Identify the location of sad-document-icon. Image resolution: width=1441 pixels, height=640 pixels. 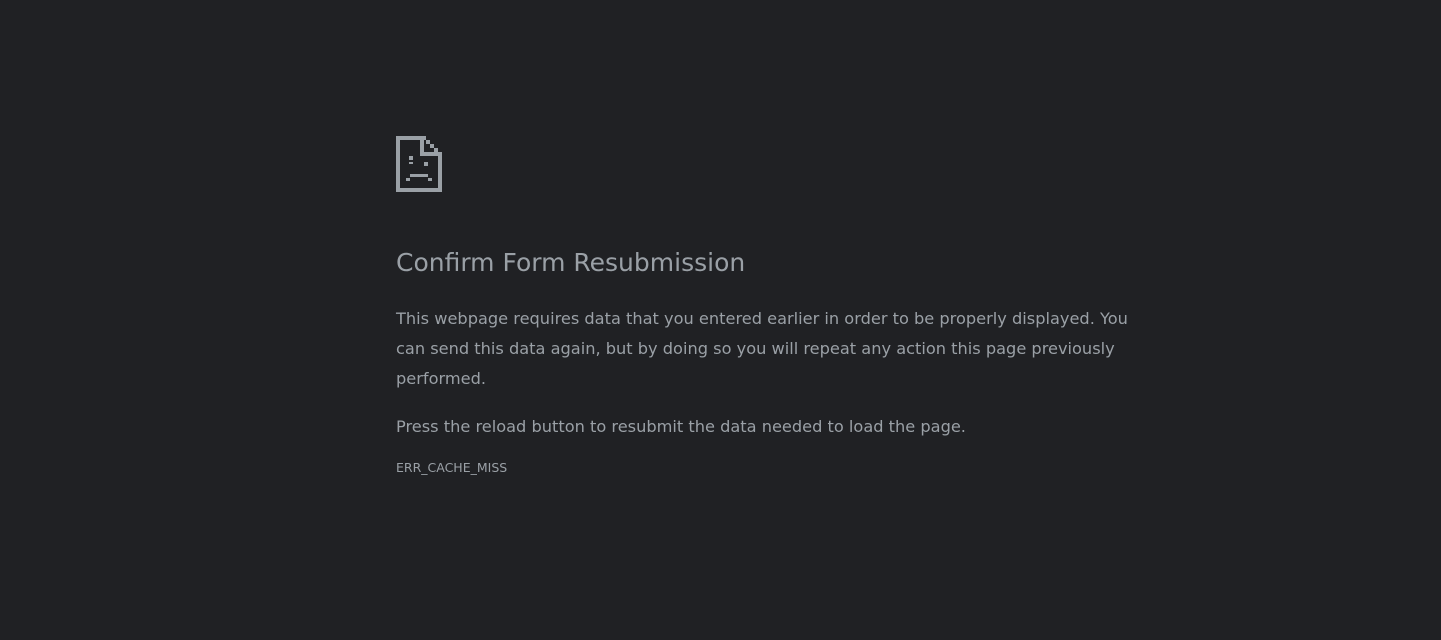
(419, 164).